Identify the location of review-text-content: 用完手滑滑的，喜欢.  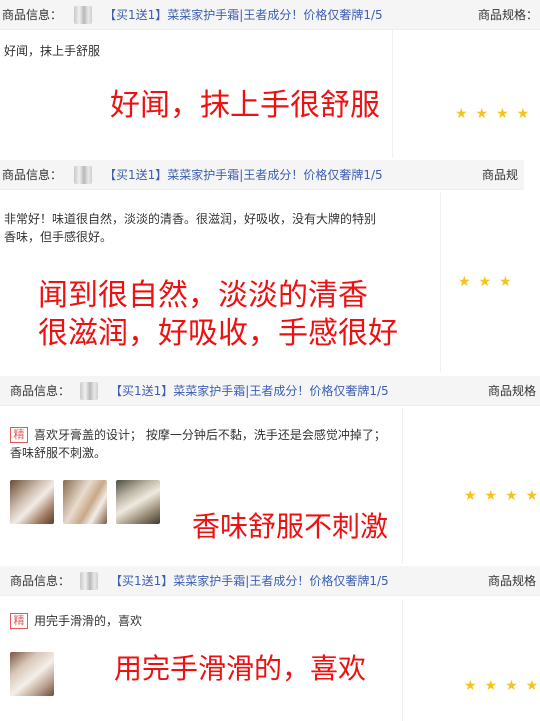
(88, 621).